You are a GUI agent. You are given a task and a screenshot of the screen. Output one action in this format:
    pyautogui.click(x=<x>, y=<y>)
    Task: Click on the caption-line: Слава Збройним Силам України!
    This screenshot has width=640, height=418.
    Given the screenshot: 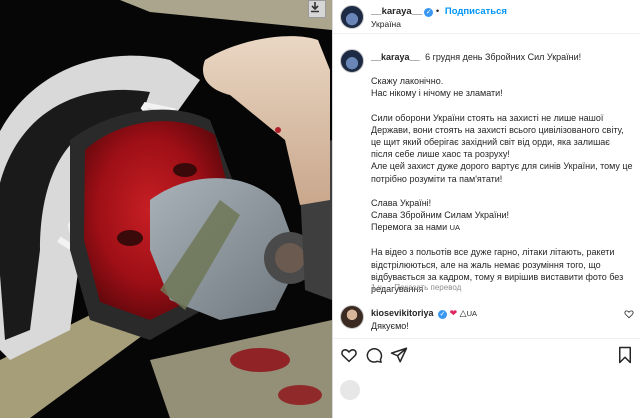 What is the action you would take?
    pyautogui.click(x=440, y=215)
    